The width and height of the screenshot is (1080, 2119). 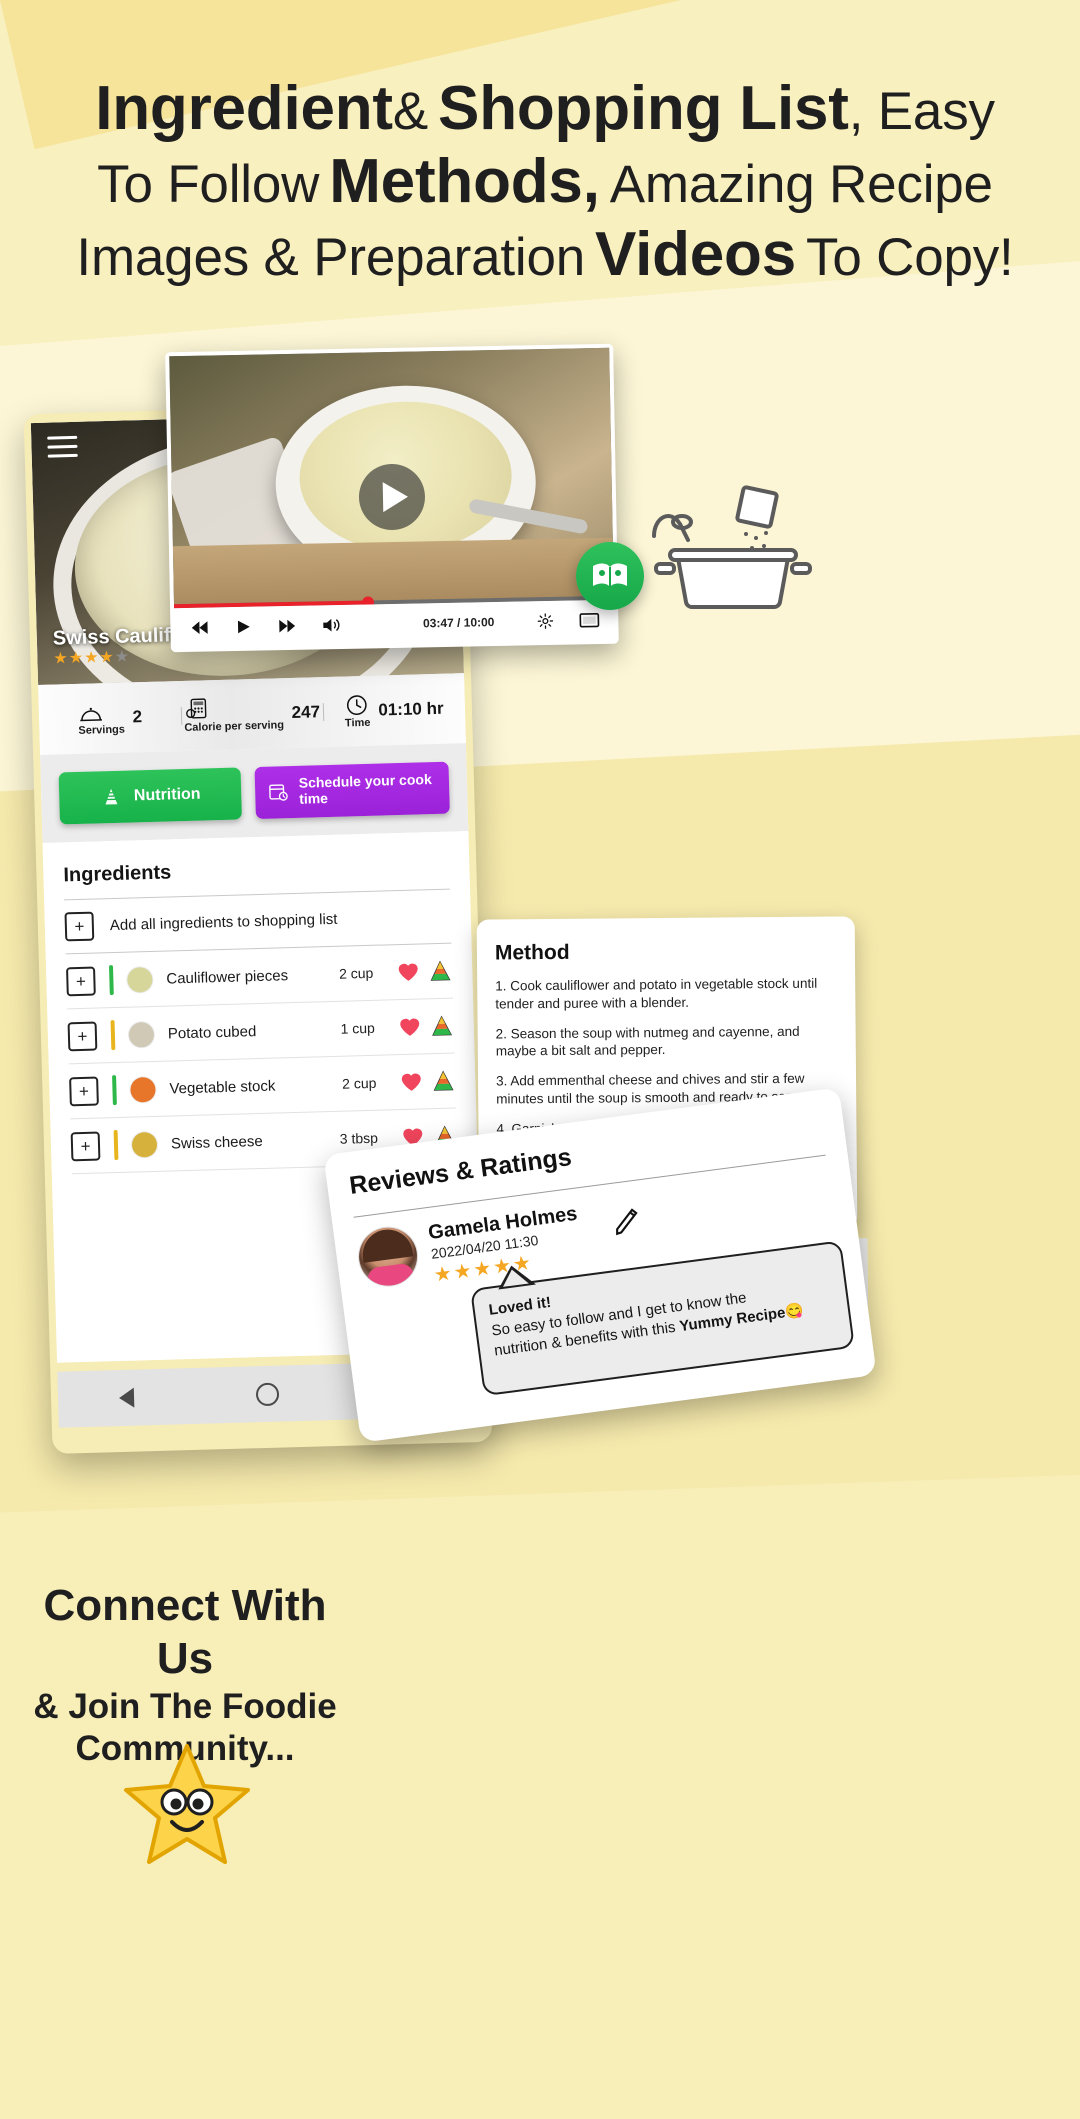 I want to click on headline-line-3: Images & Preparation Videos To Copy!, so click(x=540, y=254).